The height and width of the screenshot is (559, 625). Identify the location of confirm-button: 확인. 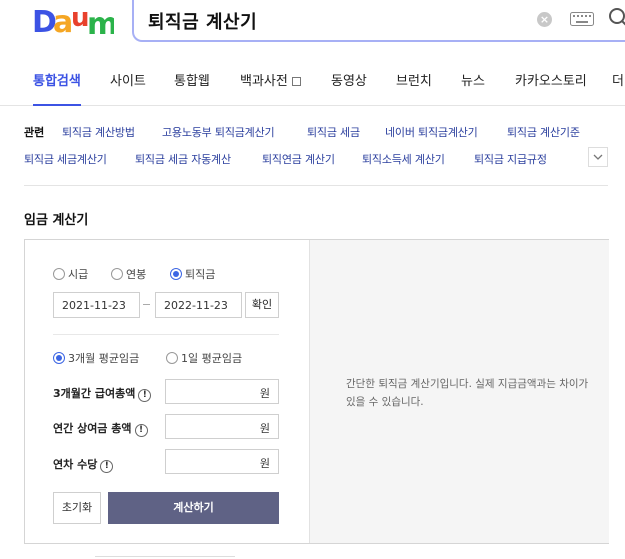
(262, 305).